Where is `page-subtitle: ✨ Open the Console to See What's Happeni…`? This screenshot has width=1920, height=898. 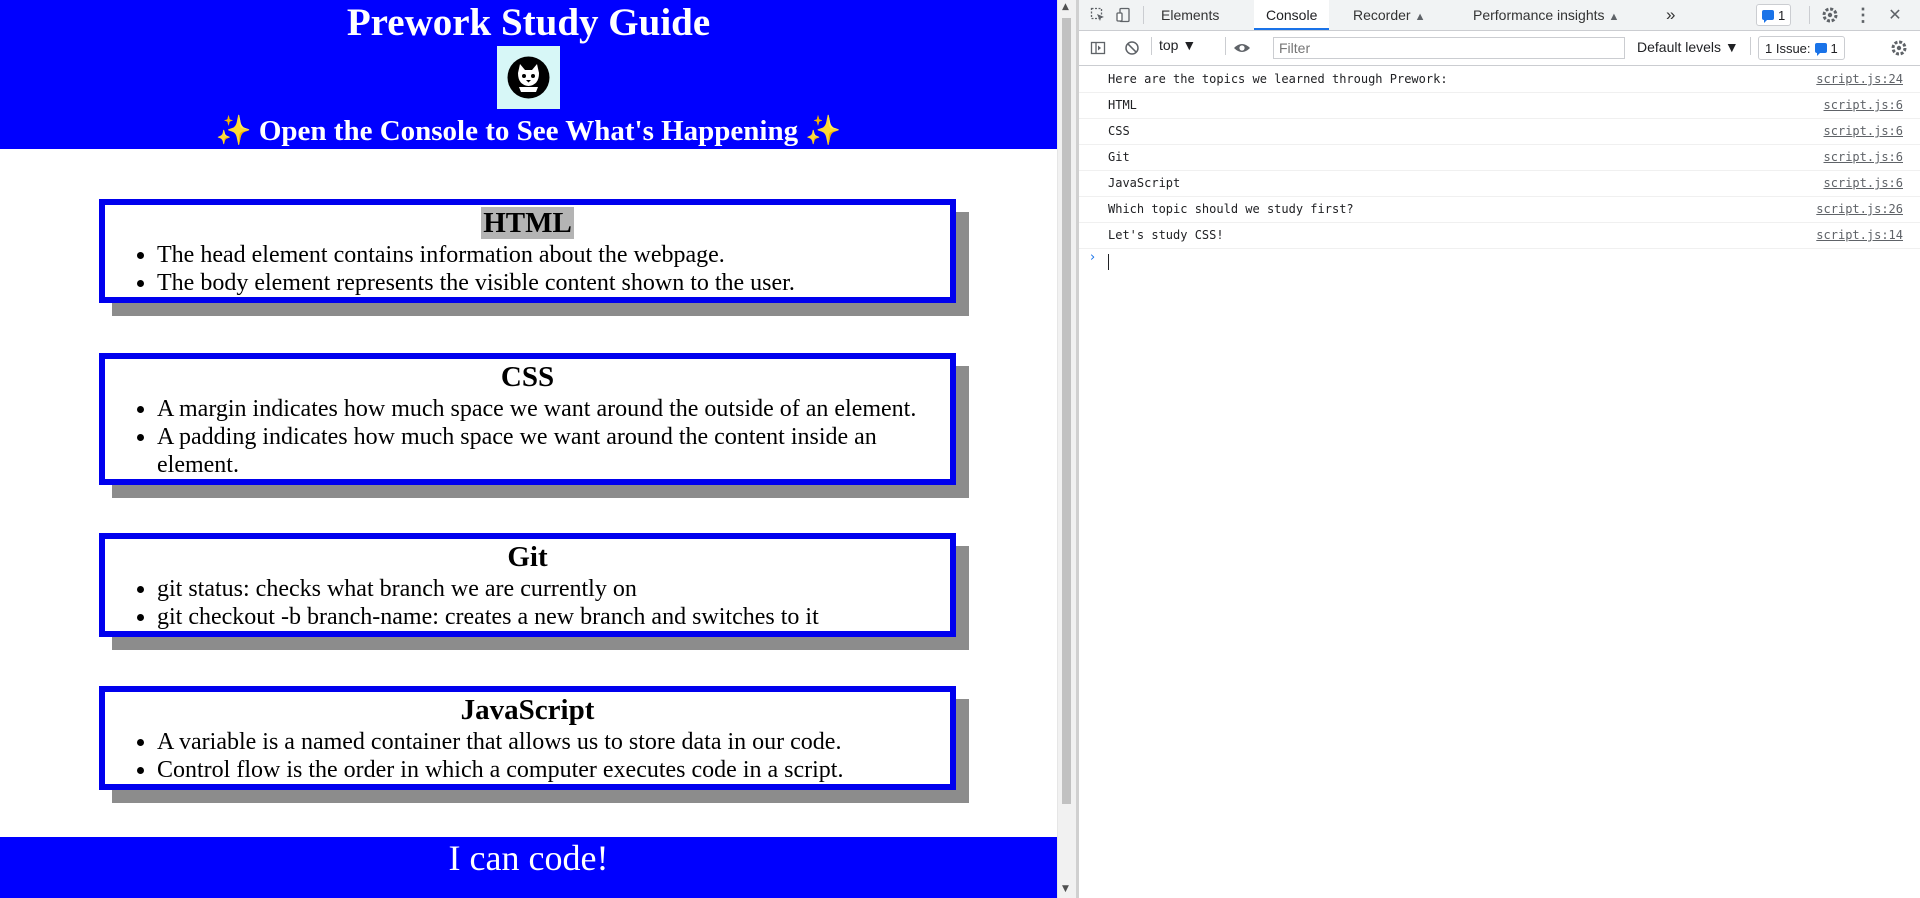 page-subtitle: ✨ Open the Console to See What's Happeni… is located at coordinates (528, 131).